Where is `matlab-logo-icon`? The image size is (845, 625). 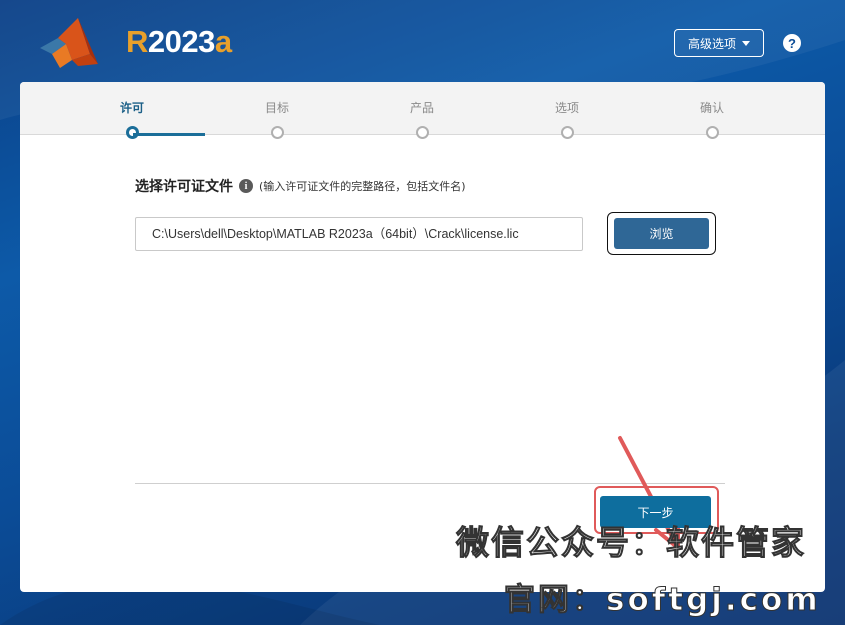 matlab-logo-icon is located at coordinates (69, 43).